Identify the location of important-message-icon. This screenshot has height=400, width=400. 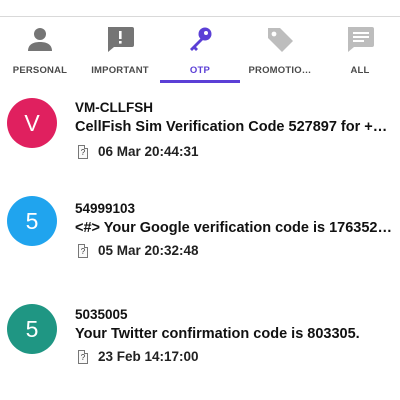
(121, 39).